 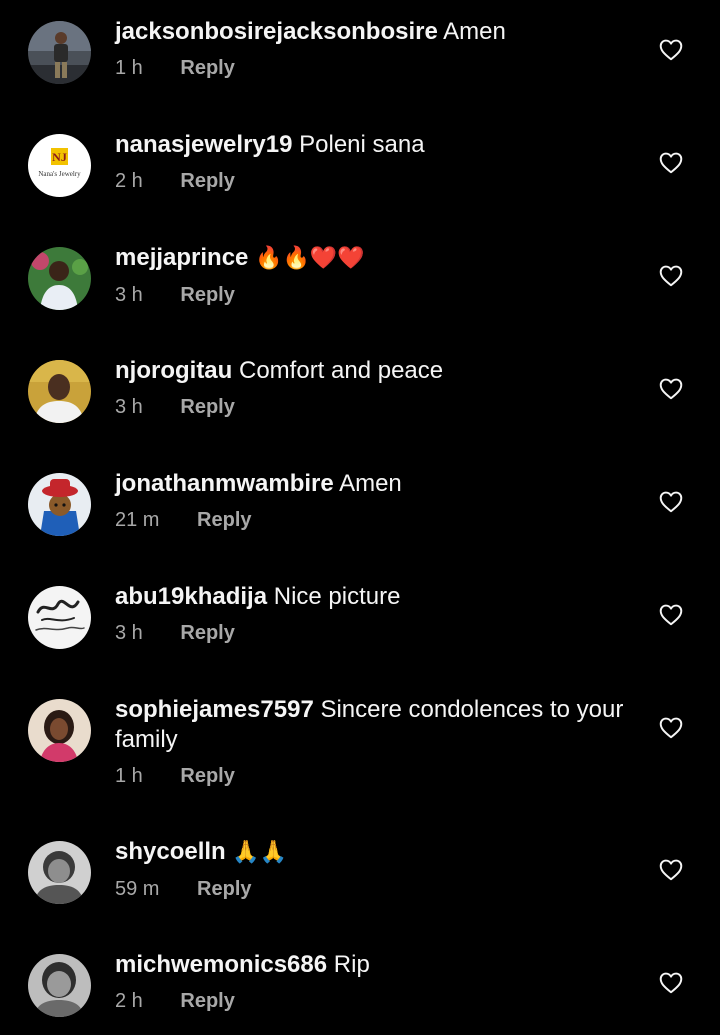 I want to click on comment-text: shycoelln 🙏🙏, so click(x=377, y=852).